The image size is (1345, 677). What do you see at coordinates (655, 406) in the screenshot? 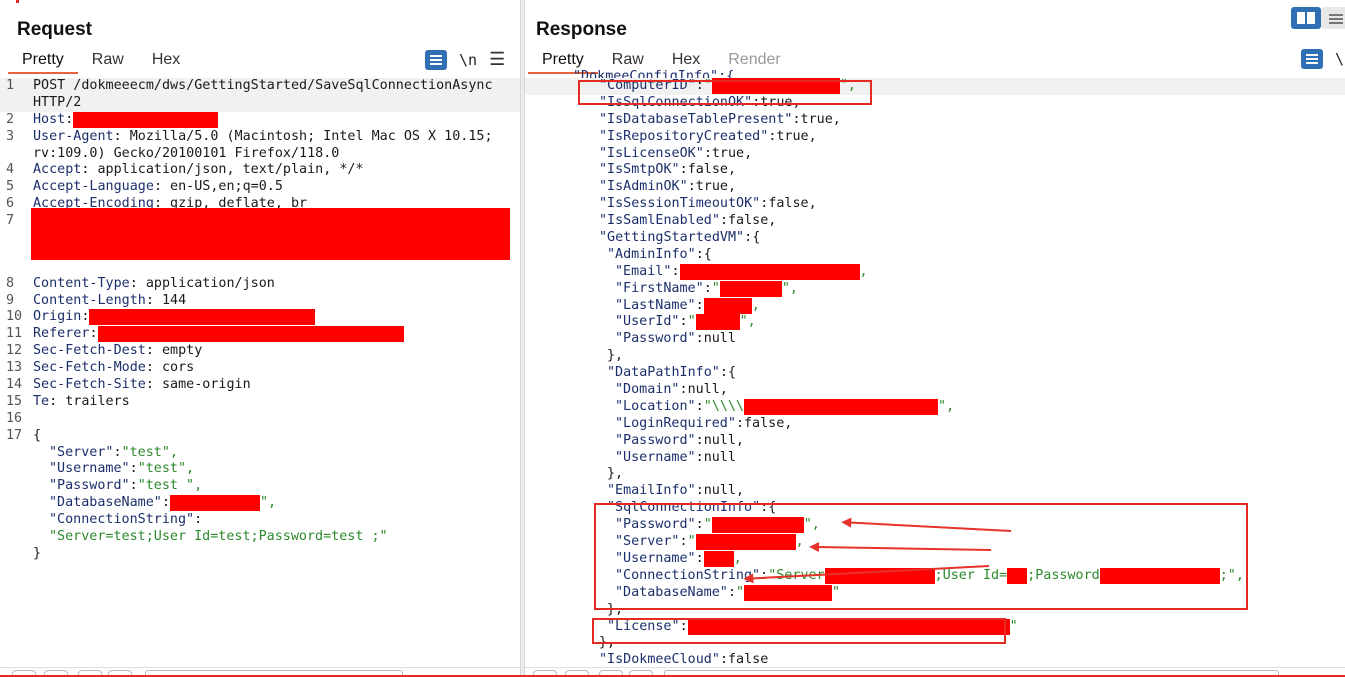
I see `json-key: "Location"` at bounding box center [655, 406].